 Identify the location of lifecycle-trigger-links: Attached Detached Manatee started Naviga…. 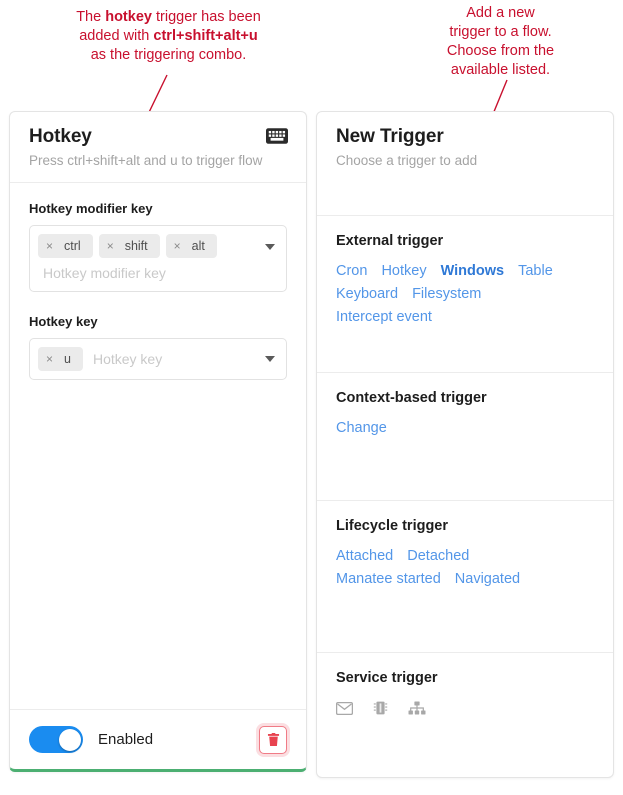
(461, 567).